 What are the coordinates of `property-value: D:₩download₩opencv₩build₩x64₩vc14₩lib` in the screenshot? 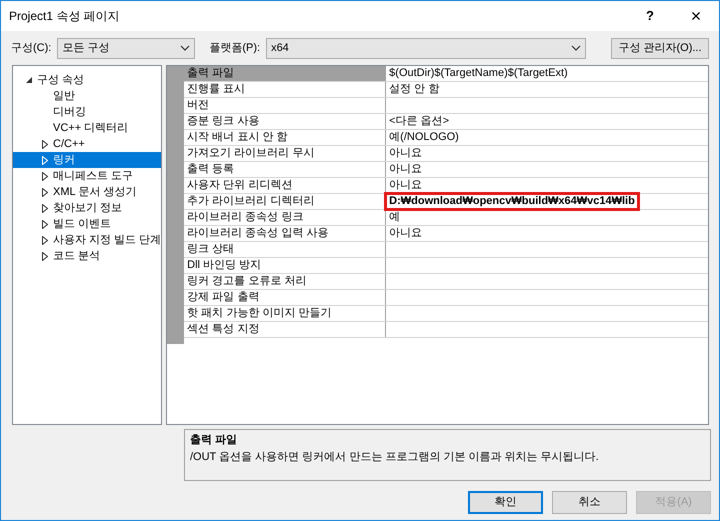 It's located at (512, 201).